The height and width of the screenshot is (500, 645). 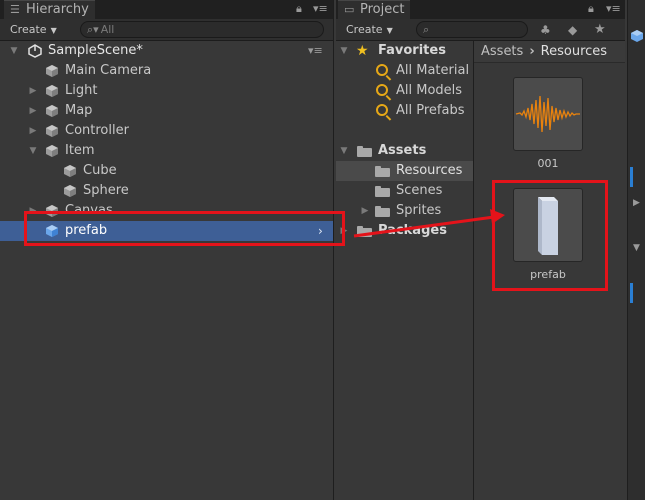 I want to click on hierarchy-tab: ☰ Hierarchy, so click(x=49, y=9).